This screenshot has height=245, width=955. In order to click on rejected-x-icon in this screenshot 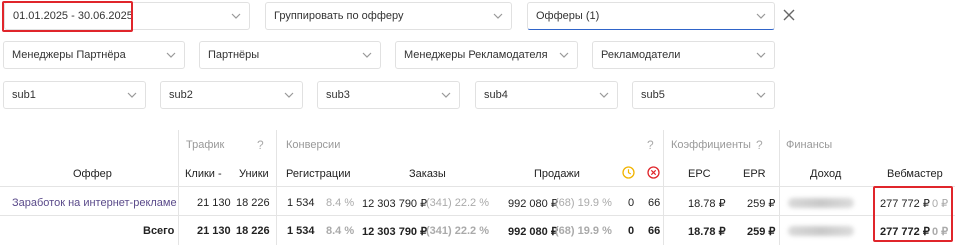, I will do `click(653, 174)`.